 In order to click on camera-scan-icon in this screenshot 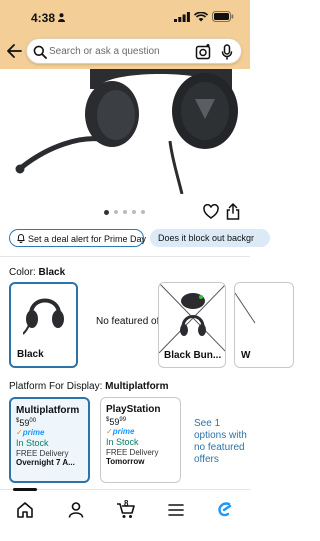, I will do `click(203, 52)`.